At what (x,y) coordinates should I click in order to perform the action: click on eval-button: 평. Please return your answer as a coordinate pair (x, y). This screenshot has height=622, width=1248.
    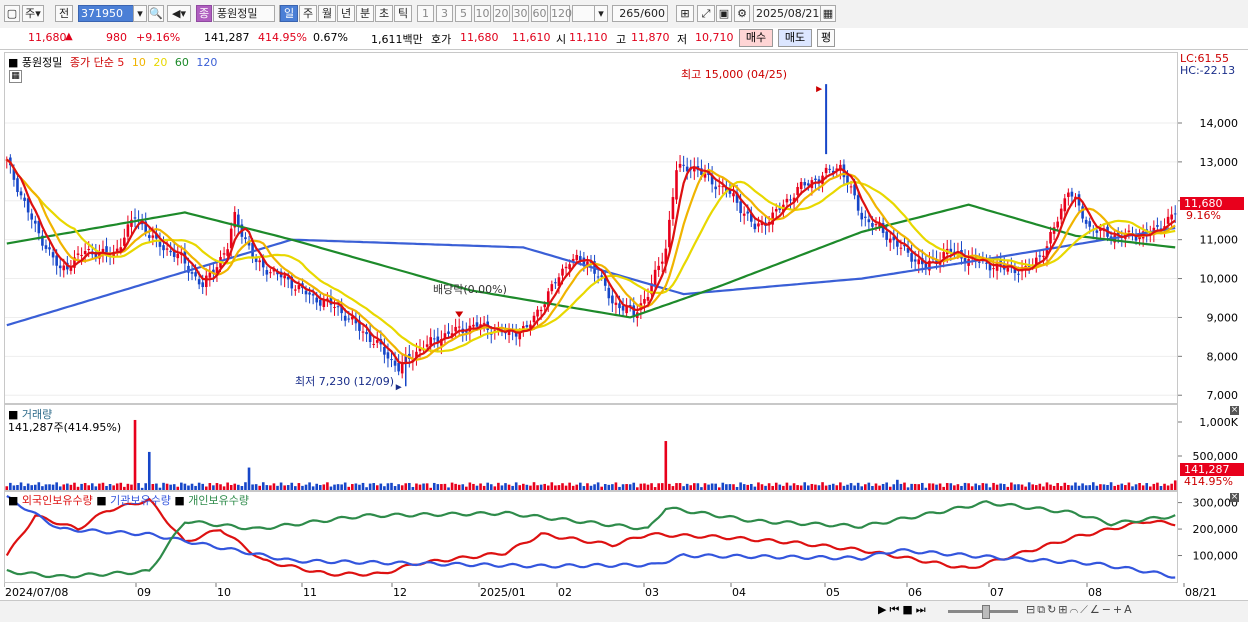
    Looking at the image, I should click on (826, 38).